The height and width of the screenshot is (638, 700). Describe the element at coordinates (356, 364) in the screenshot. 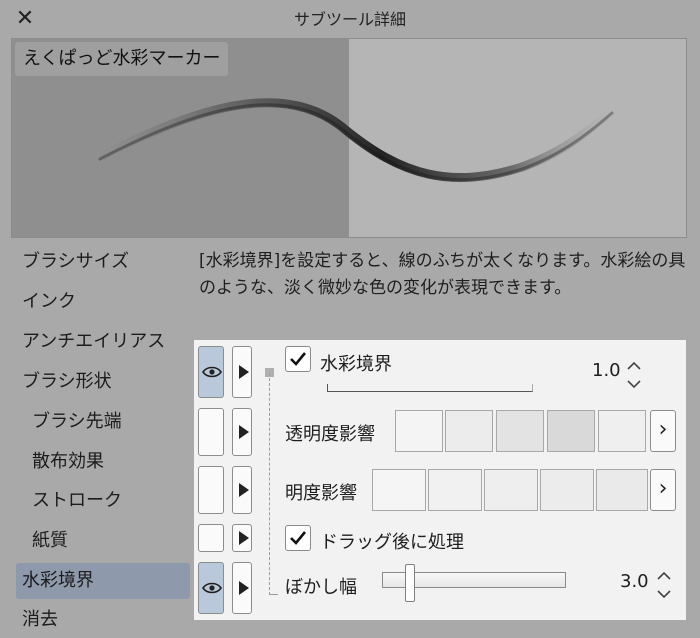

I see `watercolor-edge-label: 水彩境界` at that location.